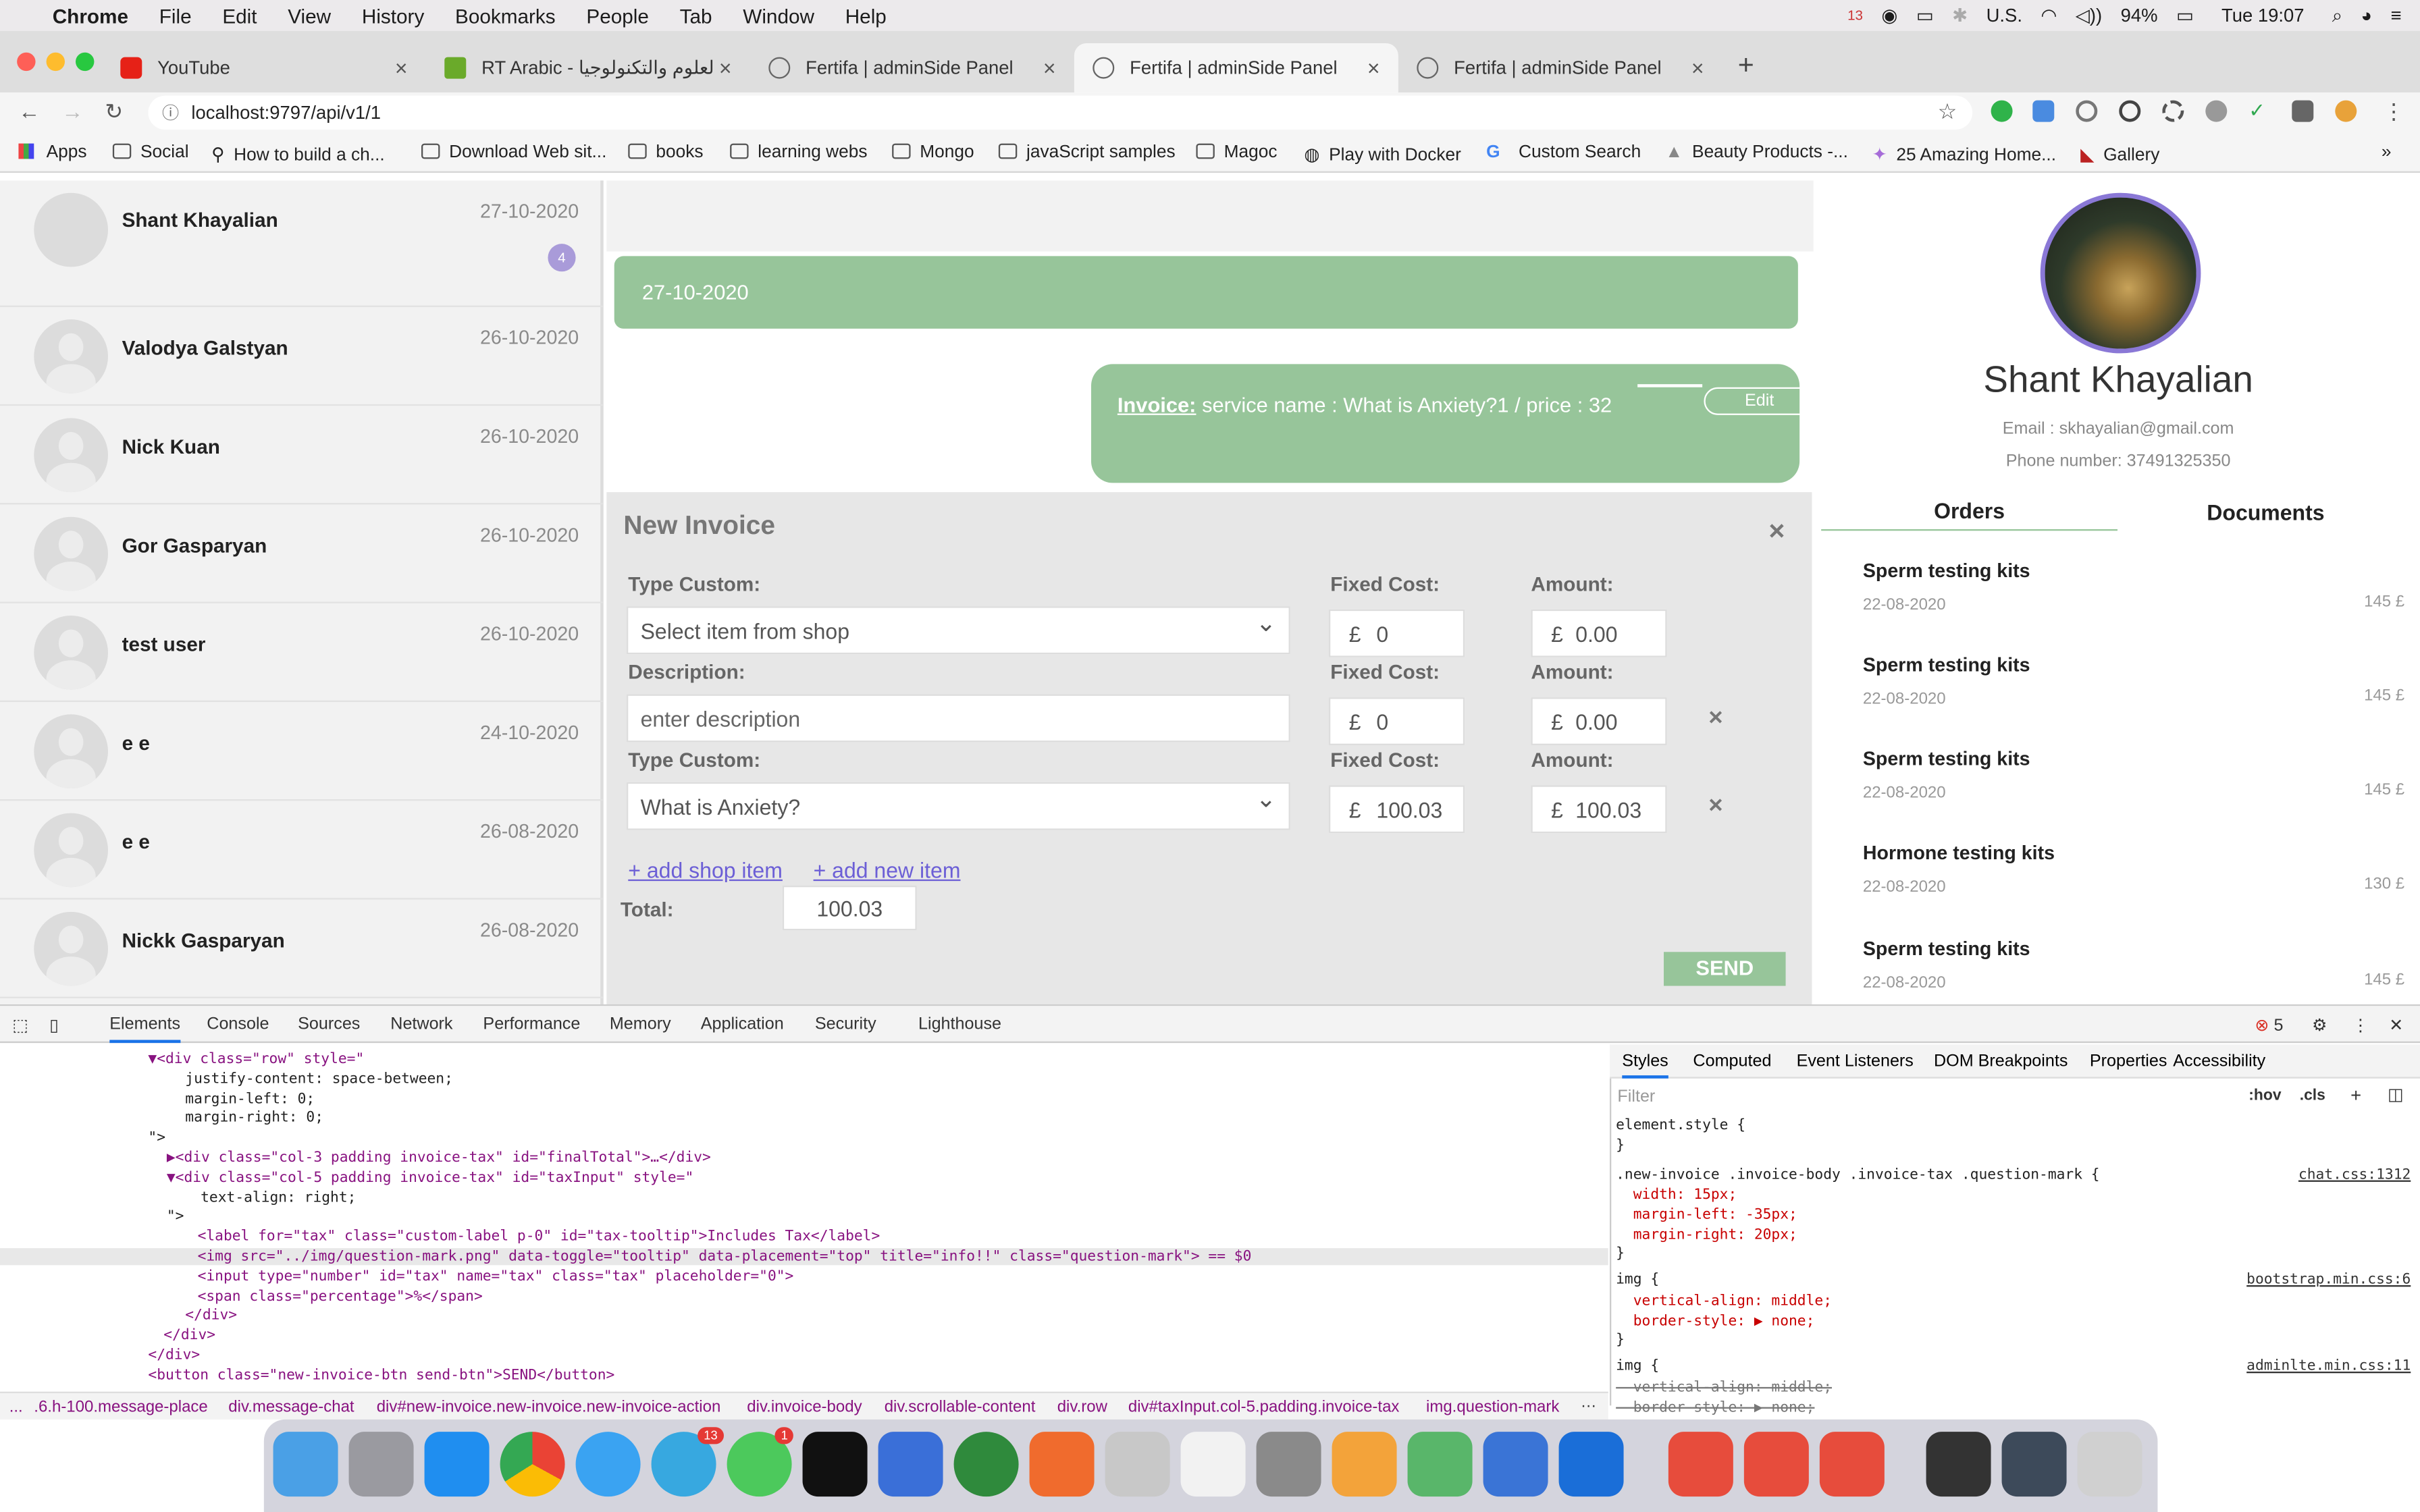  Describe the element at coordinates (145, 1029) in the screenshot. I see `devtools-tab-elements: Elements` at that location.